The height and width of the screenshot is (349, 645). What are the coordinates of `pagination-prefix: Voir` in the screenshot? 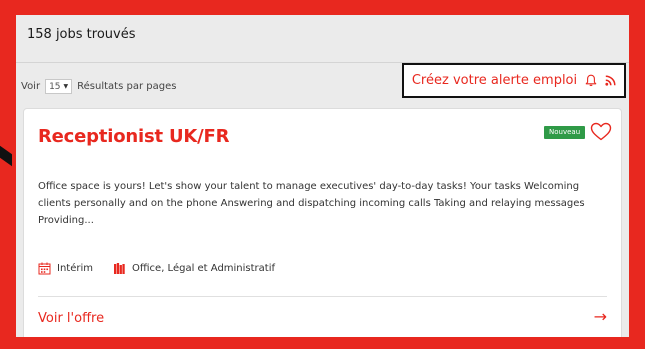 It's located at (31, 86).